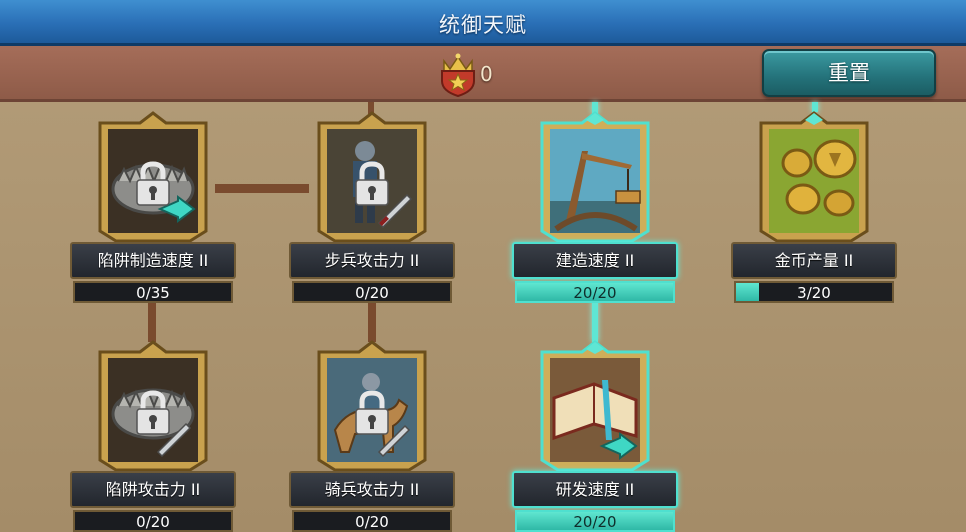 The width and height of the screenshot is (966, 532). Describe the element at coordinates (595, 177) in the screenshot. I see `construction-crane-icon` at that location.